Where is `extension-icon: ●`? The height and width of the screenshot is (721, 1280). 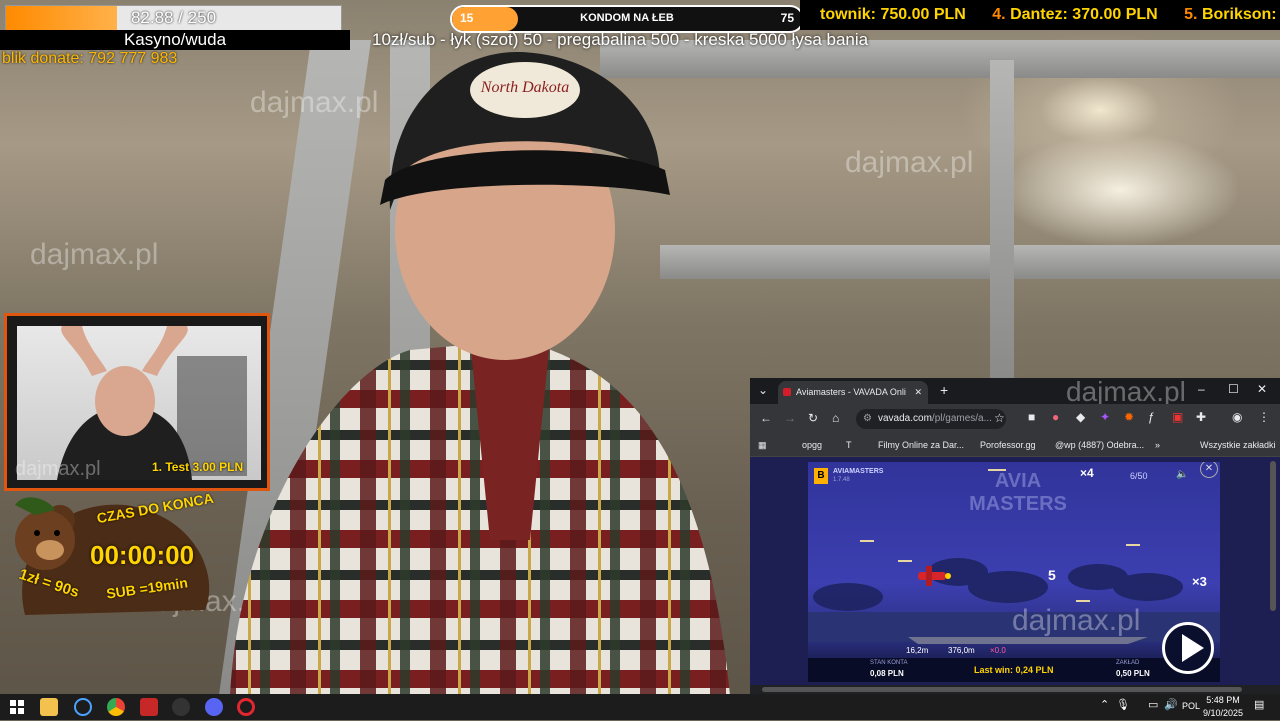
extension-icon: ● is located at coordinates (1055, 417).